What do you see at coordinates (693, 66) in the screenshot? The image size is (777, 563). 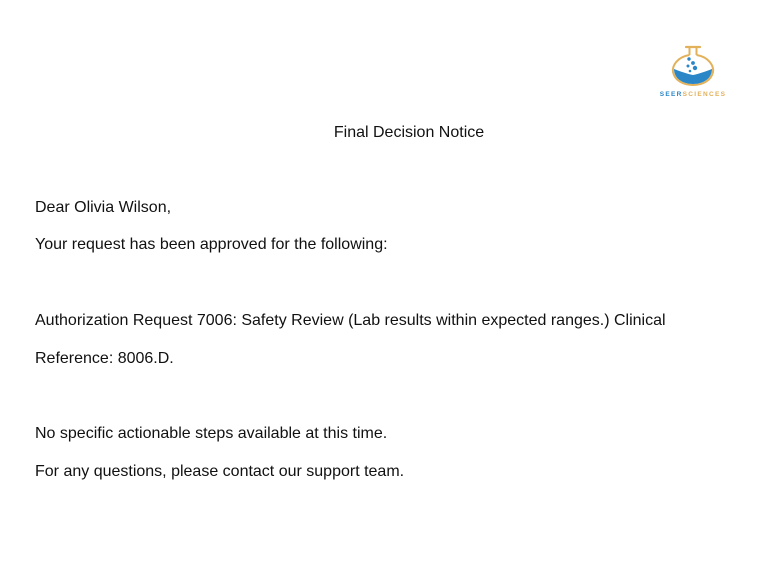 I see `flask-icon` at bounding box center [693, 66].